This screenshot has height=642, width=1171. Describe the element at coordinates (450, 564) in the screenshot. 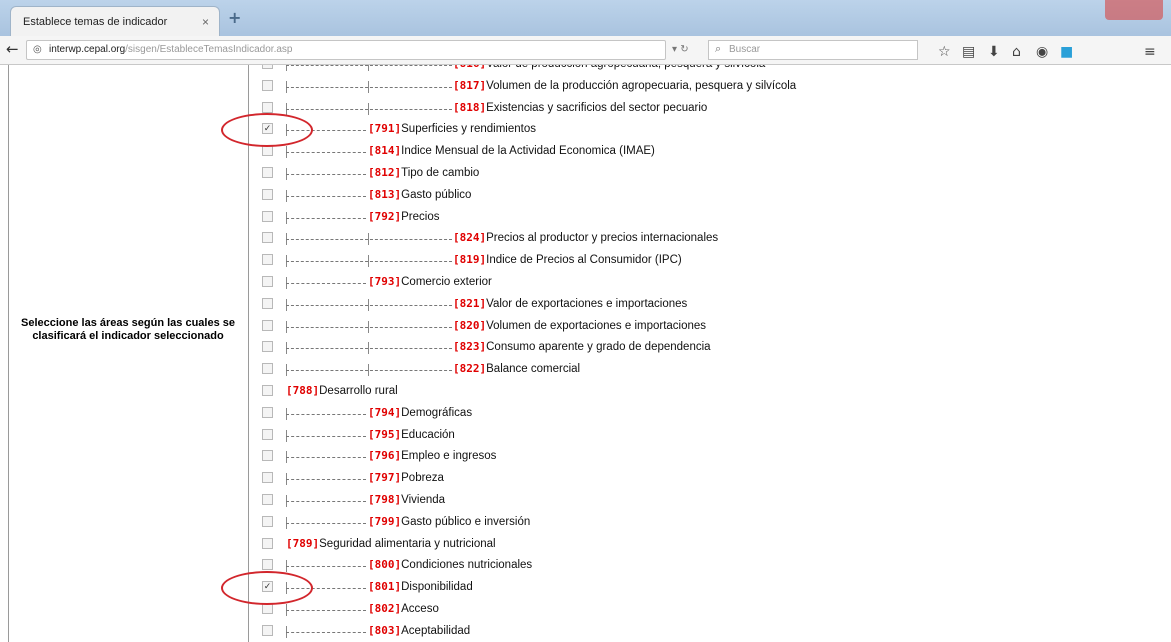

I see `topic-entry: [800]Condiciones nutricionales` at that location.